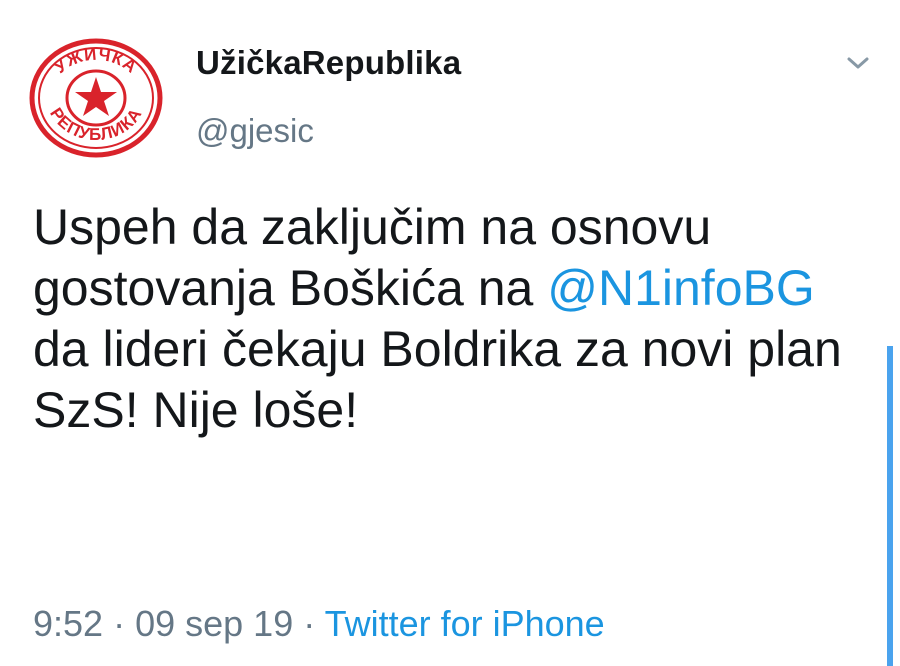 The image size is (900, 666). Describe the element at coordinates (68, 623) in the screenshot. I see `tweet-time: 9:52` at that location.